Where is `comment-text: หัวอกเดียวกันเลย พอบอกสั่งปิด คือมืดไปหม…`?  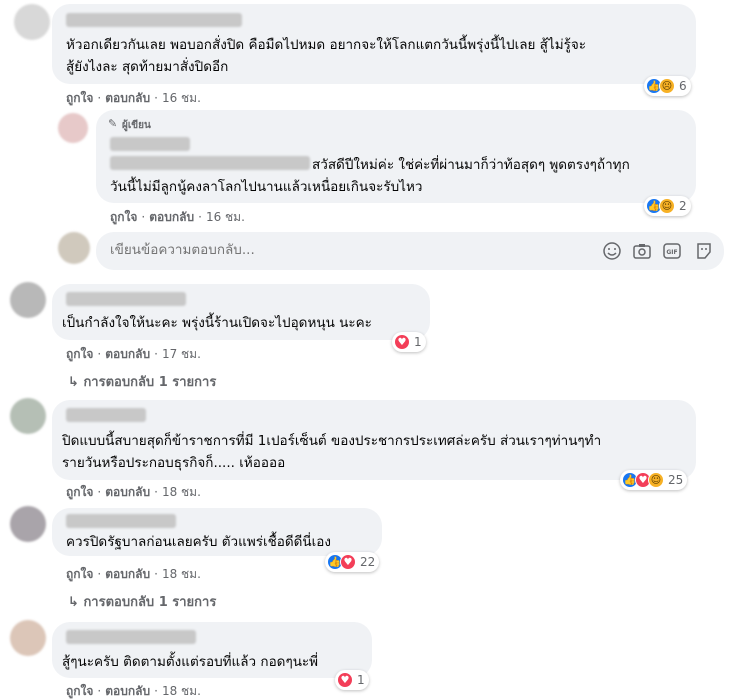
comment-text: หัวอกเดียวกันเลย พอบอกสั่งปิด คือมืดไปหม… is located at coordinates (326, 45).